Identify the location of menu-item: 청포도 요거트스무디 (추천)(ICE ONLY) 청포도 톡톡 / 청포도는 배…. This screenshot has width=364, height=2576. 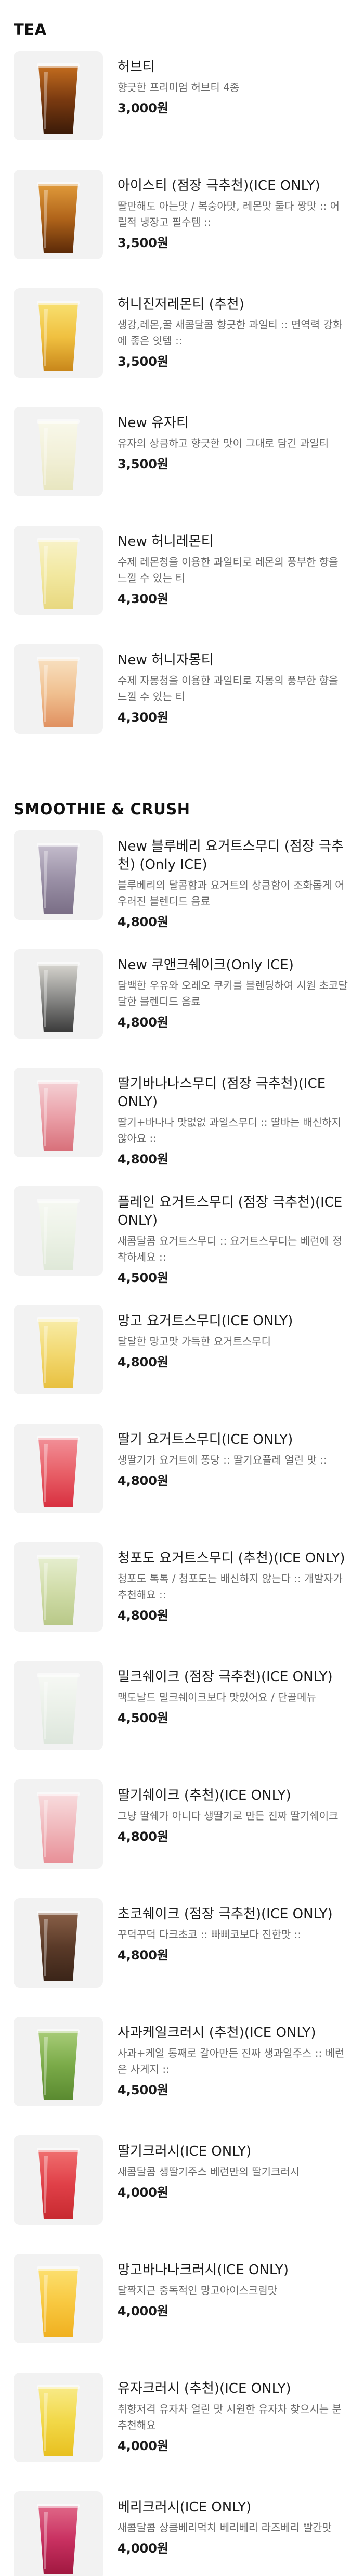
(182, 1596).